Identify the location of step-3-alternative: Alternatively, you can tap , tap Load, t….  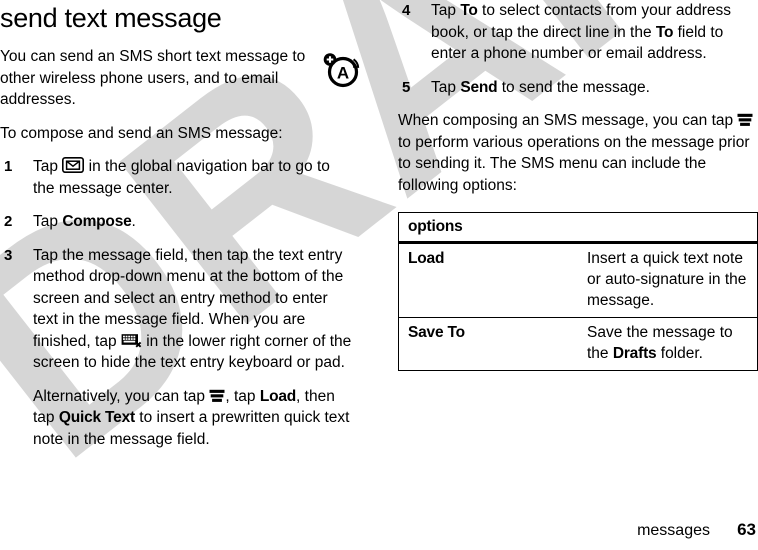
(193, 418).